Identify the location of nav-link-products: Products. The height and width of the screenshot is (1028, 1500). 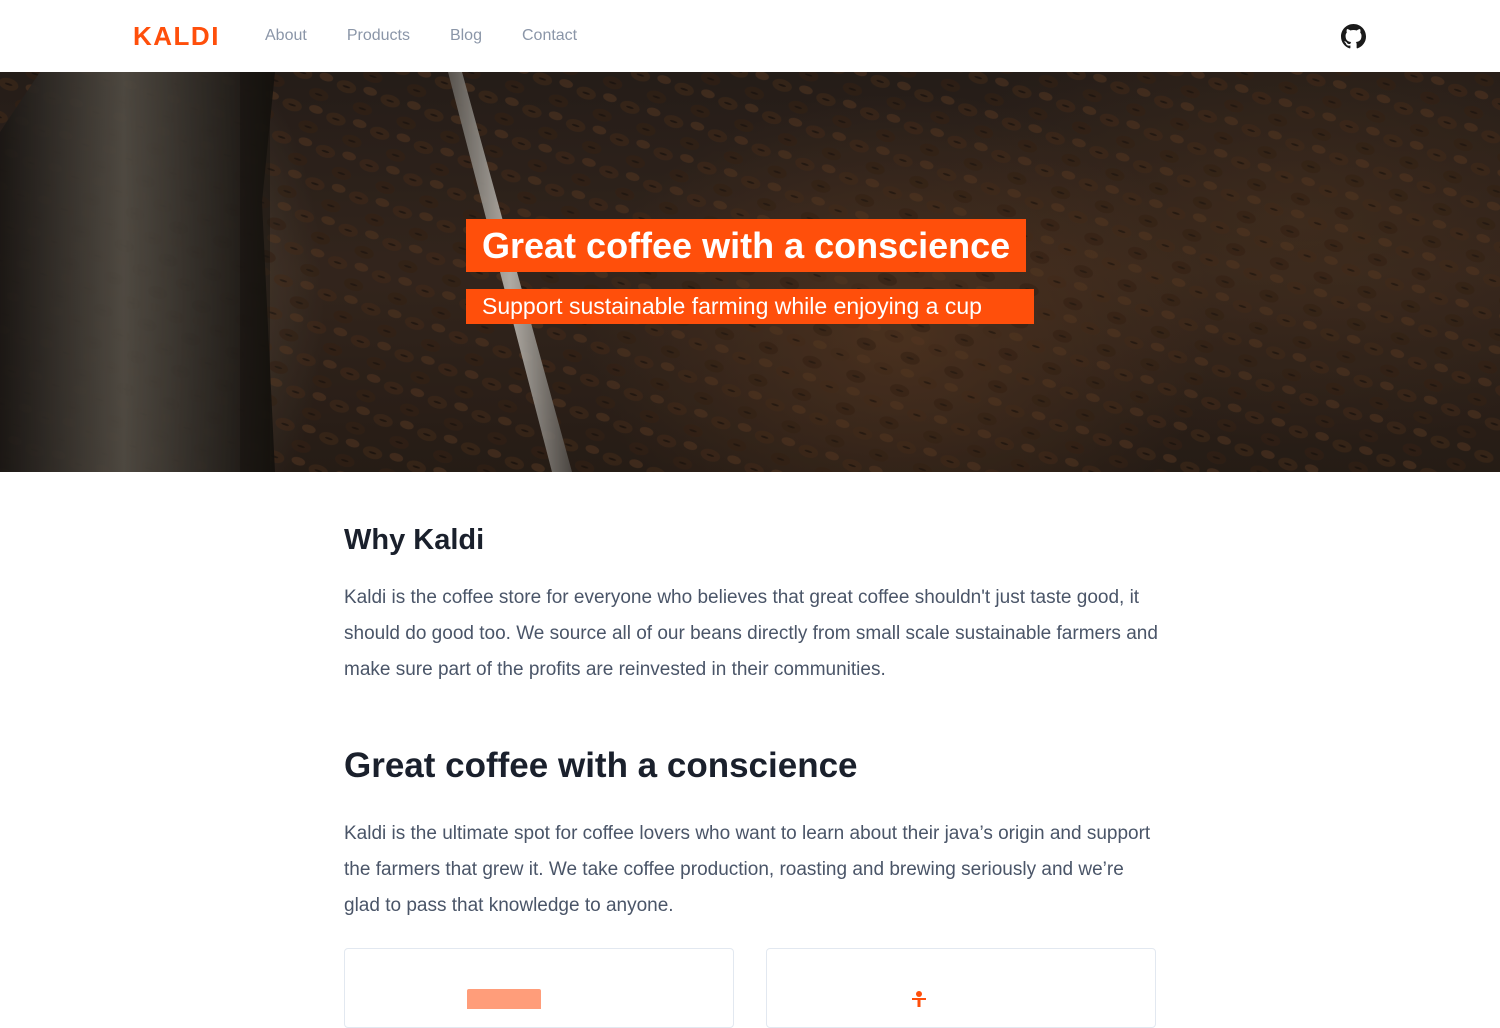
(378, 36).